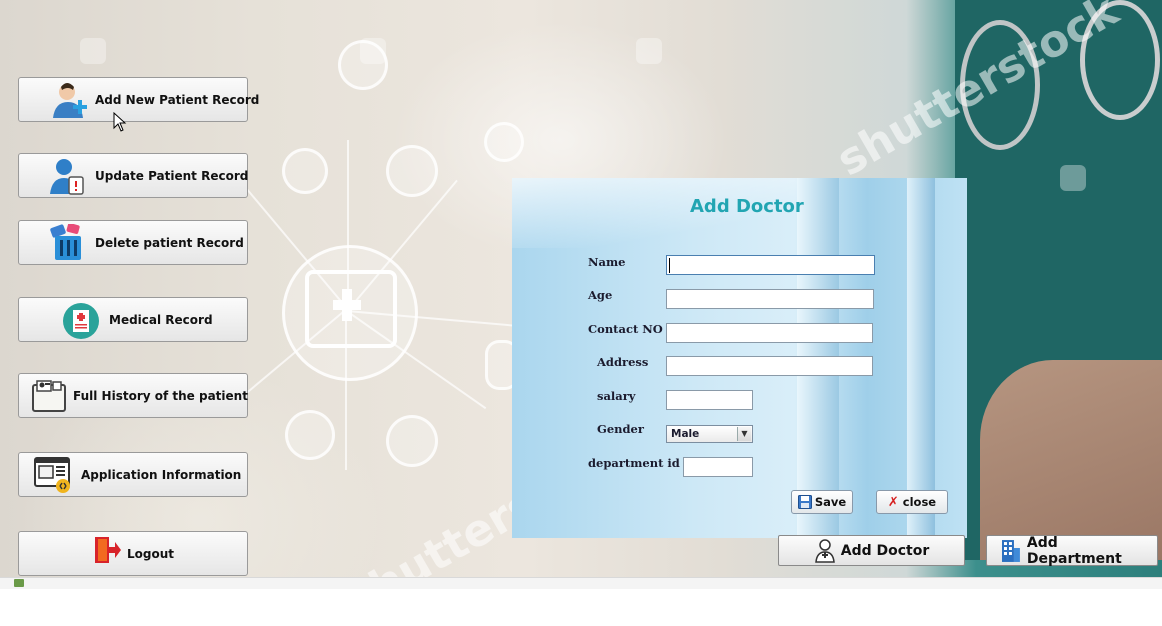 This screenshot has width=1162, height=626. I want to click on status-bar, so click(581, 583).